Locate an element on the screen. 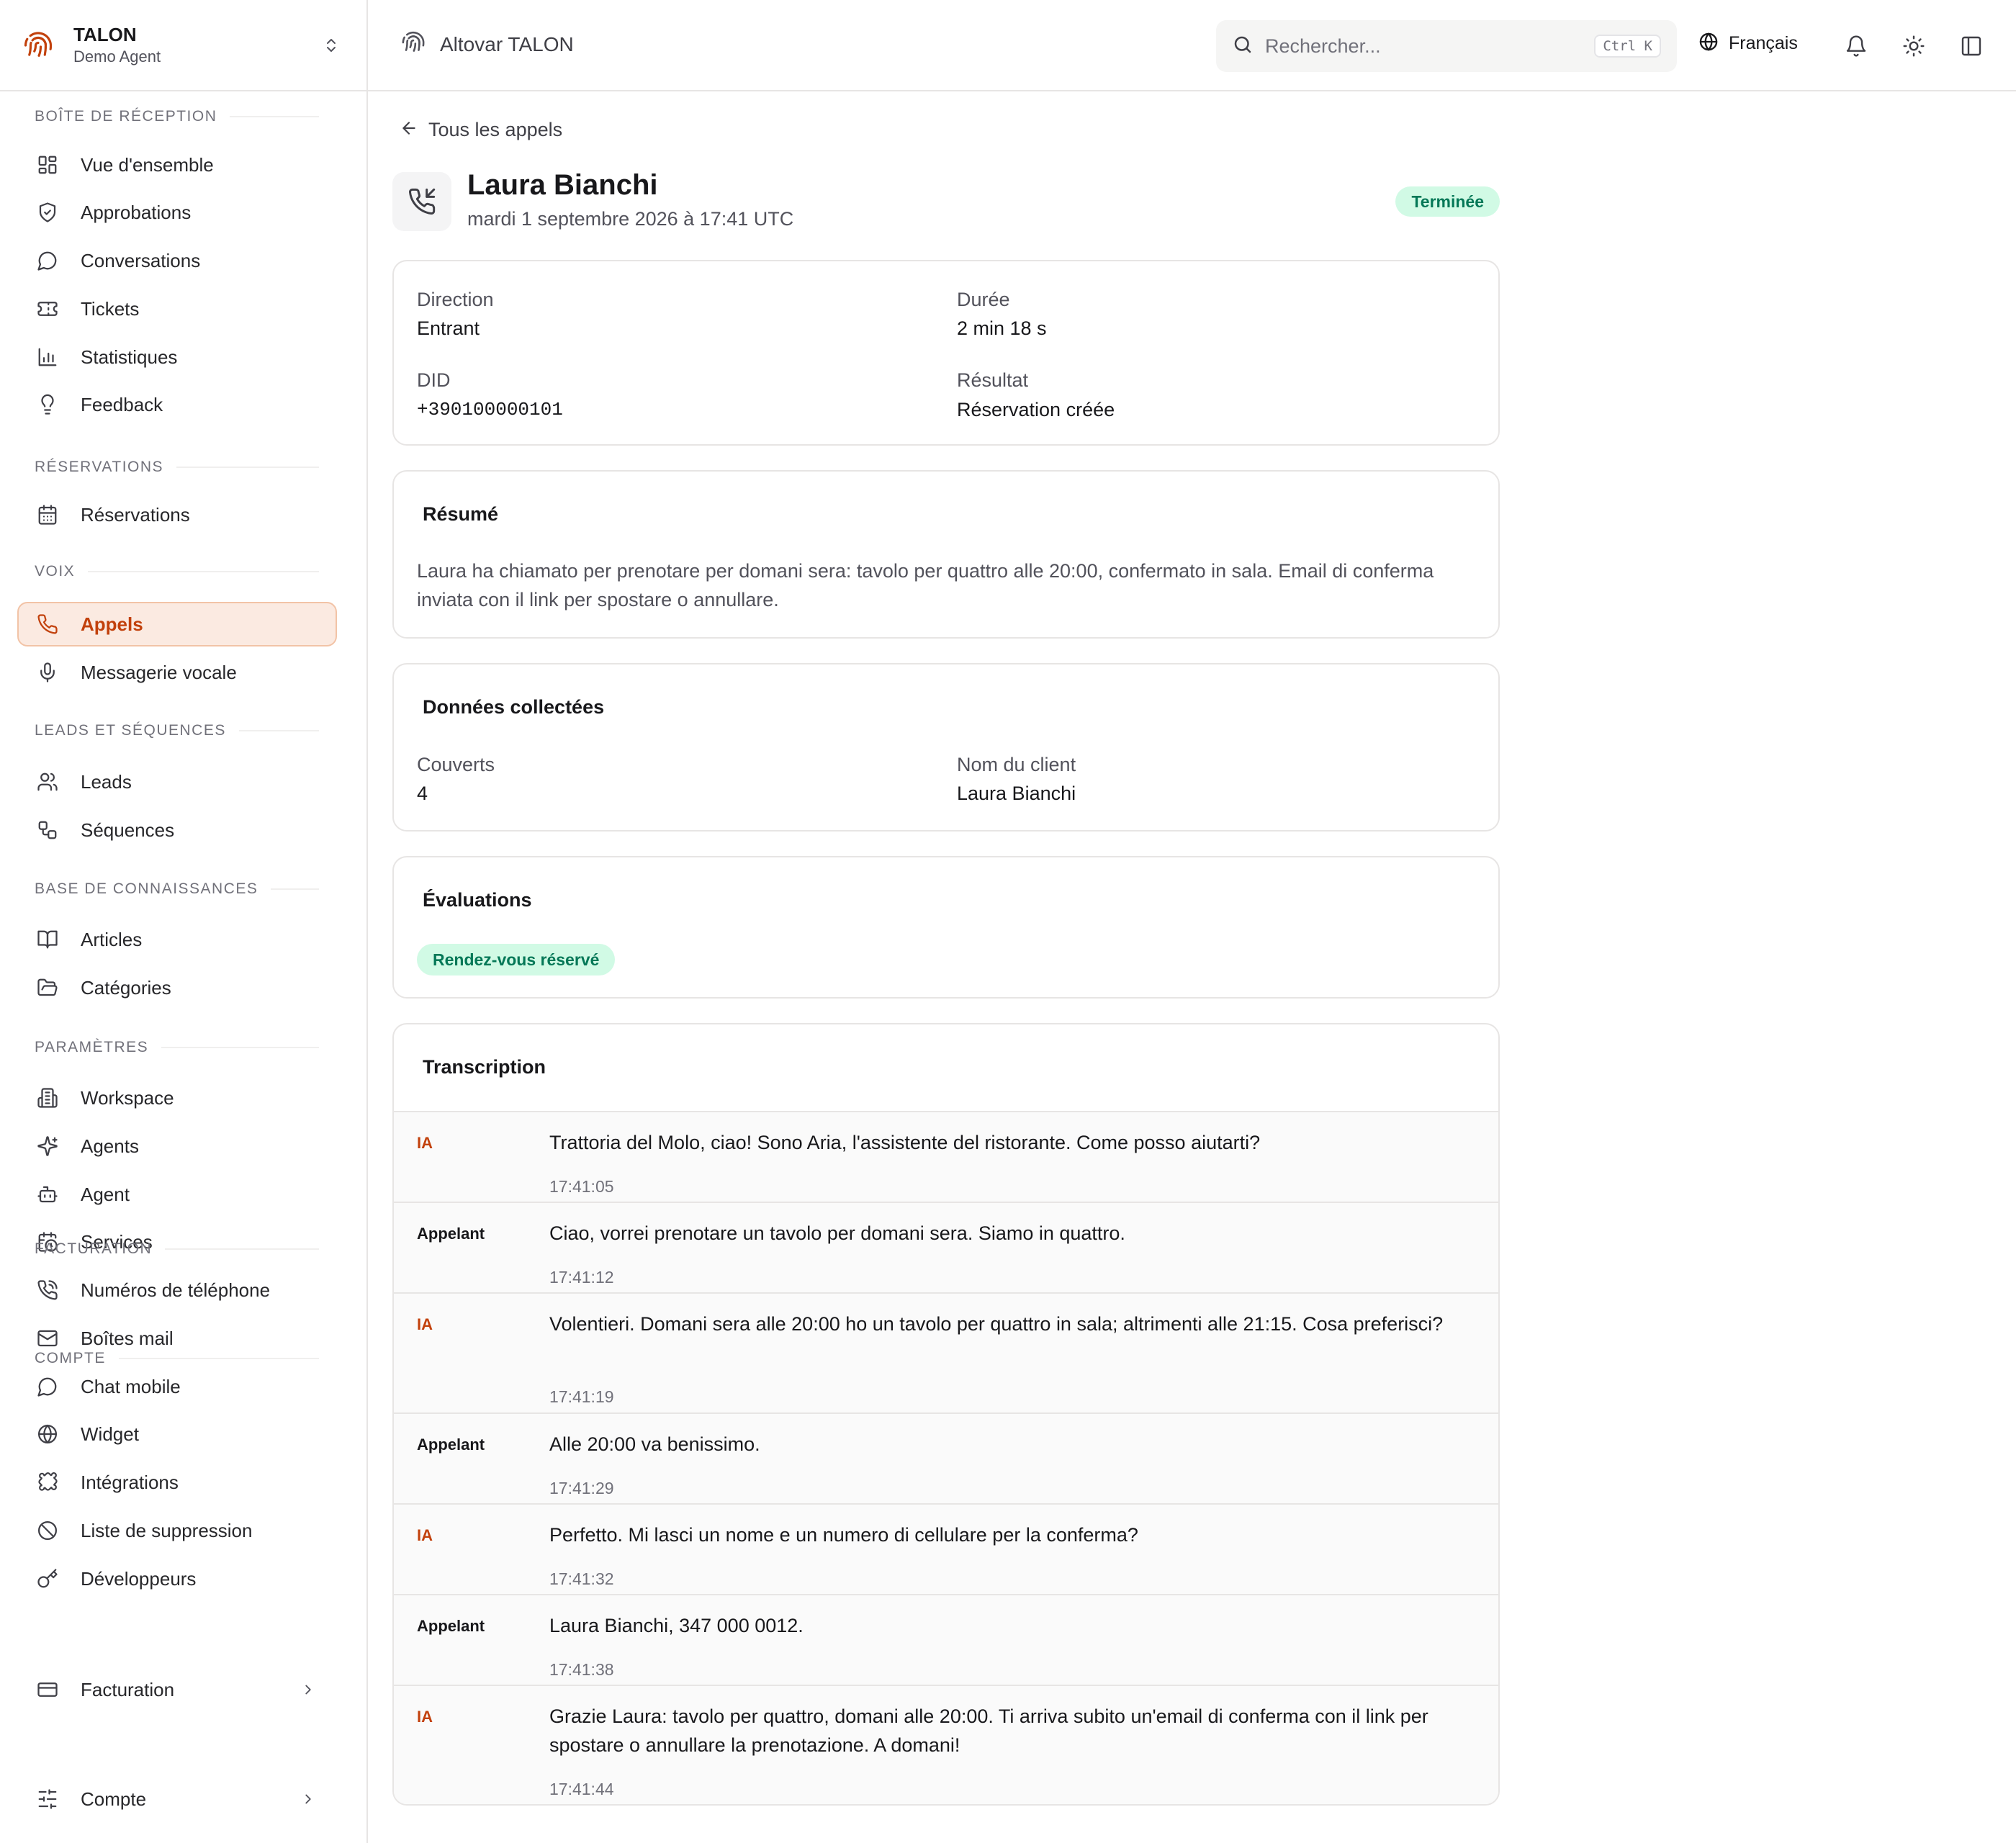  caller-name: Laura Bianchi is located at coordinates (562, 185).